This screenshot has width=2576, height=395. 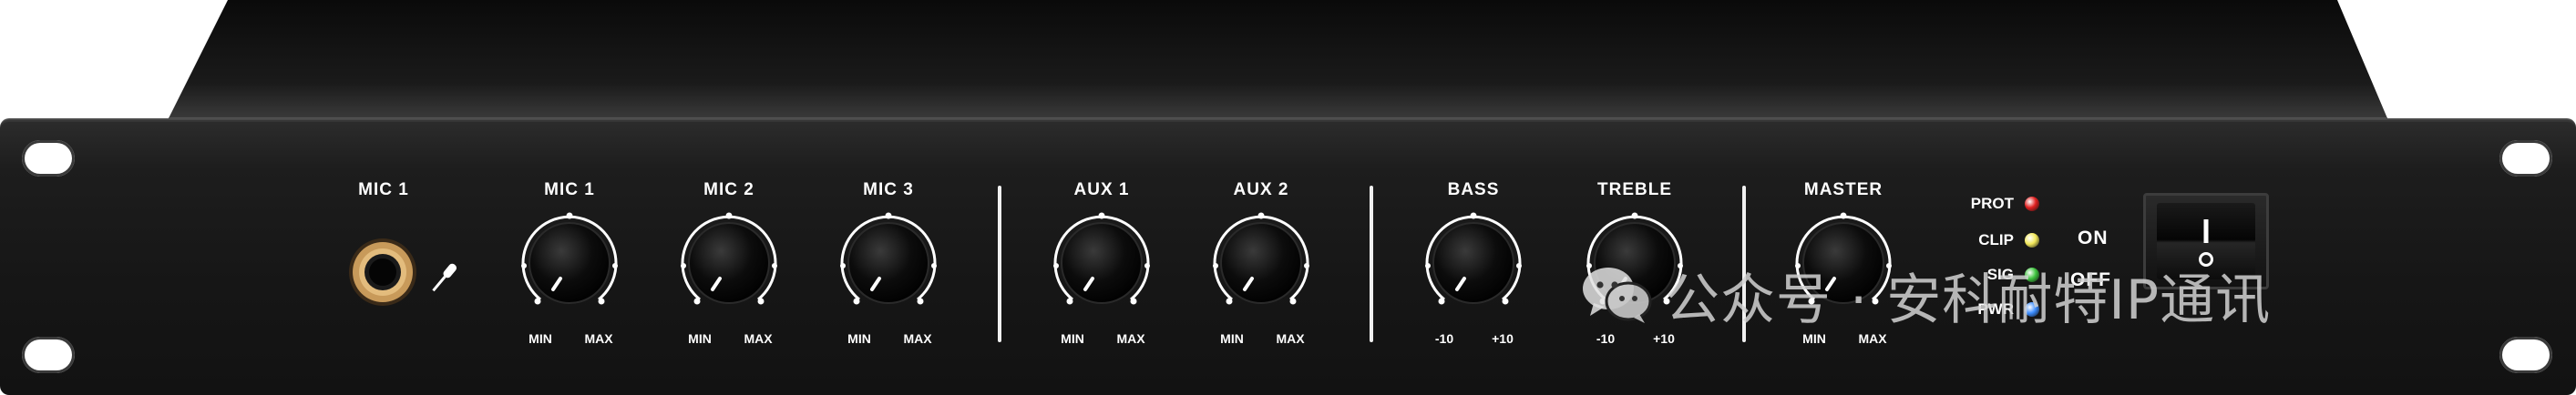 I want to click on knob-bass, so click(x=1474, y=264).